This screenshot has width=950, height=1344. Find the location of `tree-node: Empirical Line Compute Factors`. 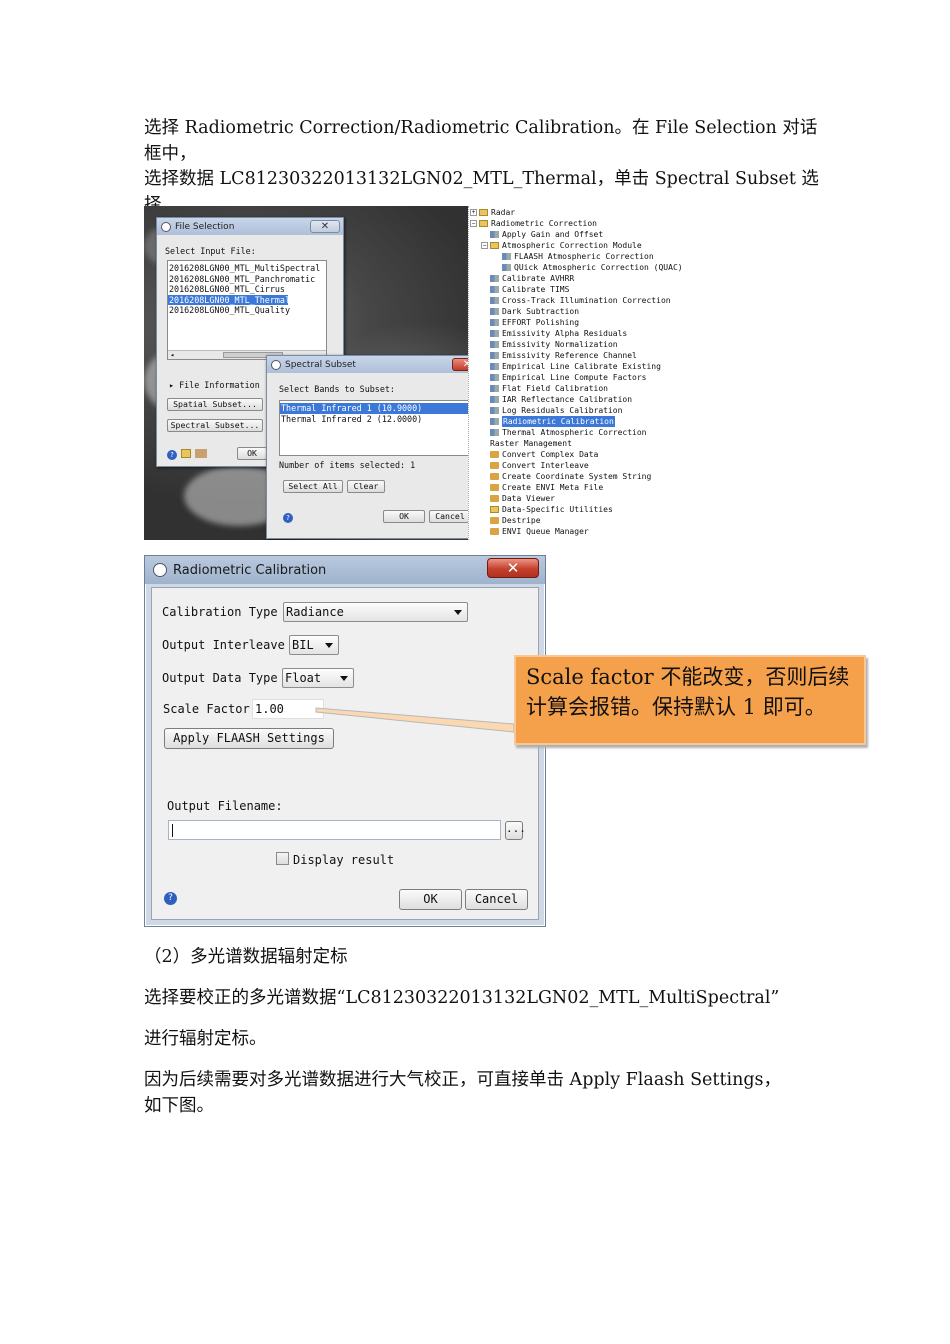

tree-node: Empirical Line Compute Factors is located at coordinates (568, 377).